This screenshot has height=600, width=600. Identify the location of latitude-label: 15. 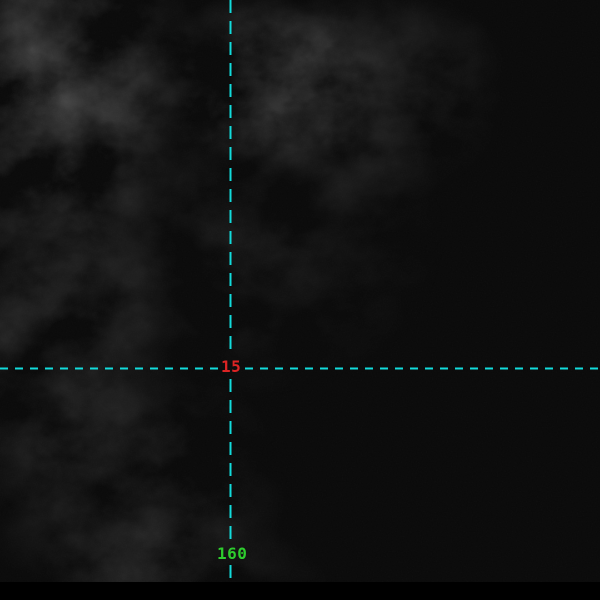
(231, 366).